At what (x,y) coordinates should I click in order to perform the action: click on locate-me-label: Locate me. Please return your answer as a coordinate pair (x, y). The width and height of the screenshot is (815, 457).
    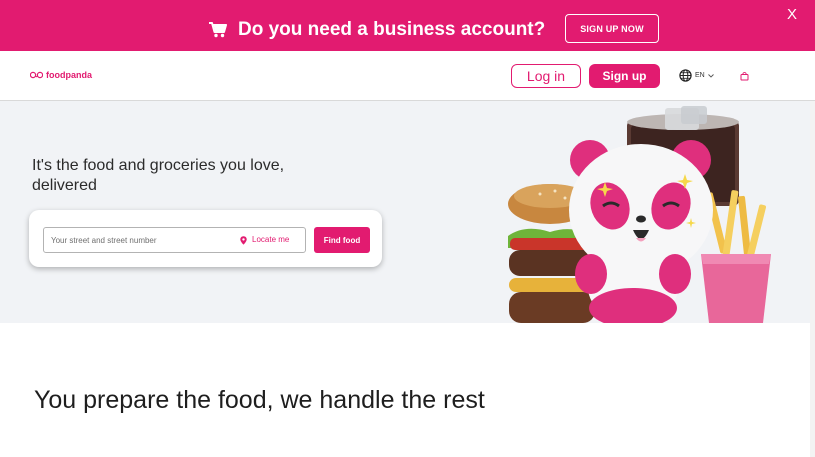
    Looking at the image, I should click on (271, 239).